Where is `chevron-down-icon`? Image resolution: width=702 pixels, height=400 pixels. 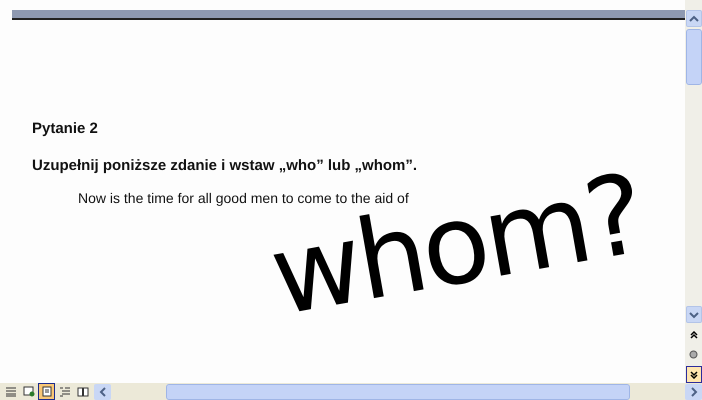 chevron-down-icon is located at coordinates (693, 314).